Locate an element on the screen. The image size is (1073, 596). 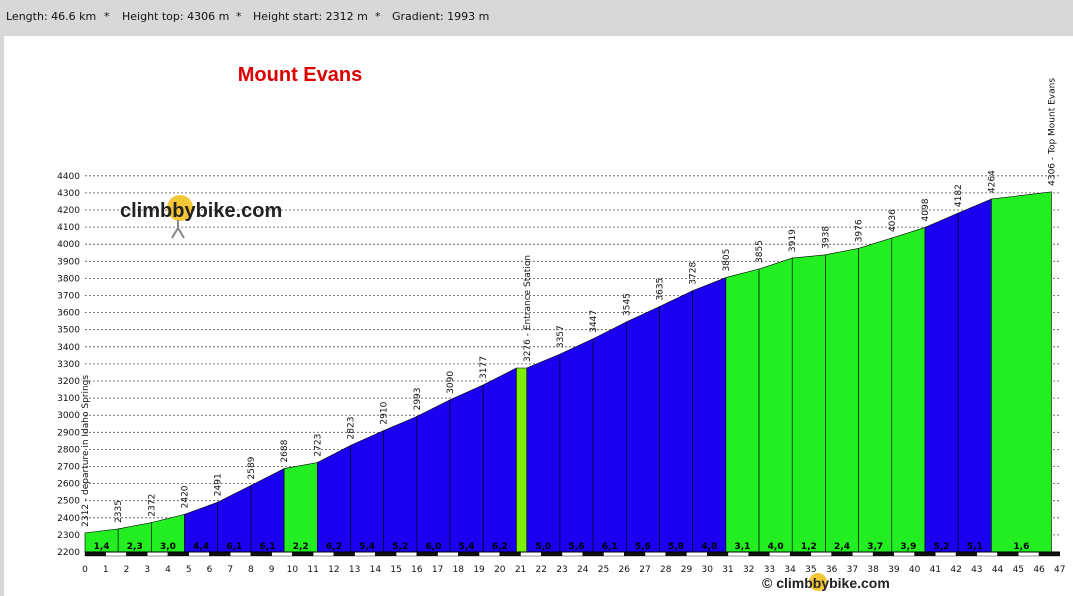
y-tick-label: 2900 is located at coordinates (68, 433).